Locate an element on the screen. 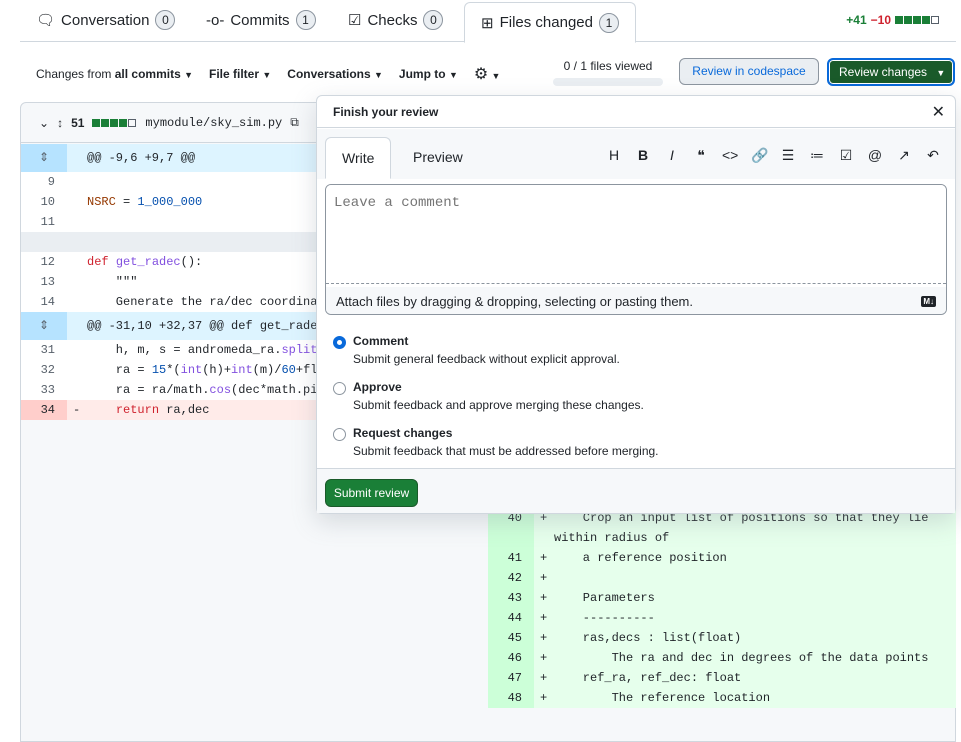 This screenshot has width=961, height=742. code: """ is located at coordinates (112, 282).